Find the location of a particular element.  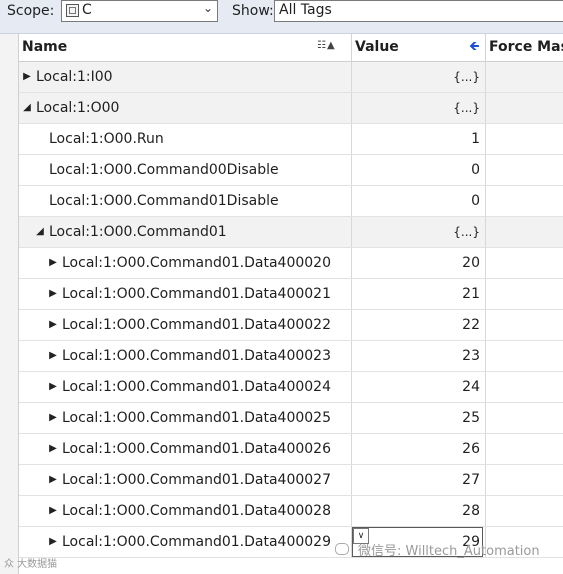

name-cell: ▶ Local:1:O00.Command01.Data400021 is located at coordinates (185, 294).